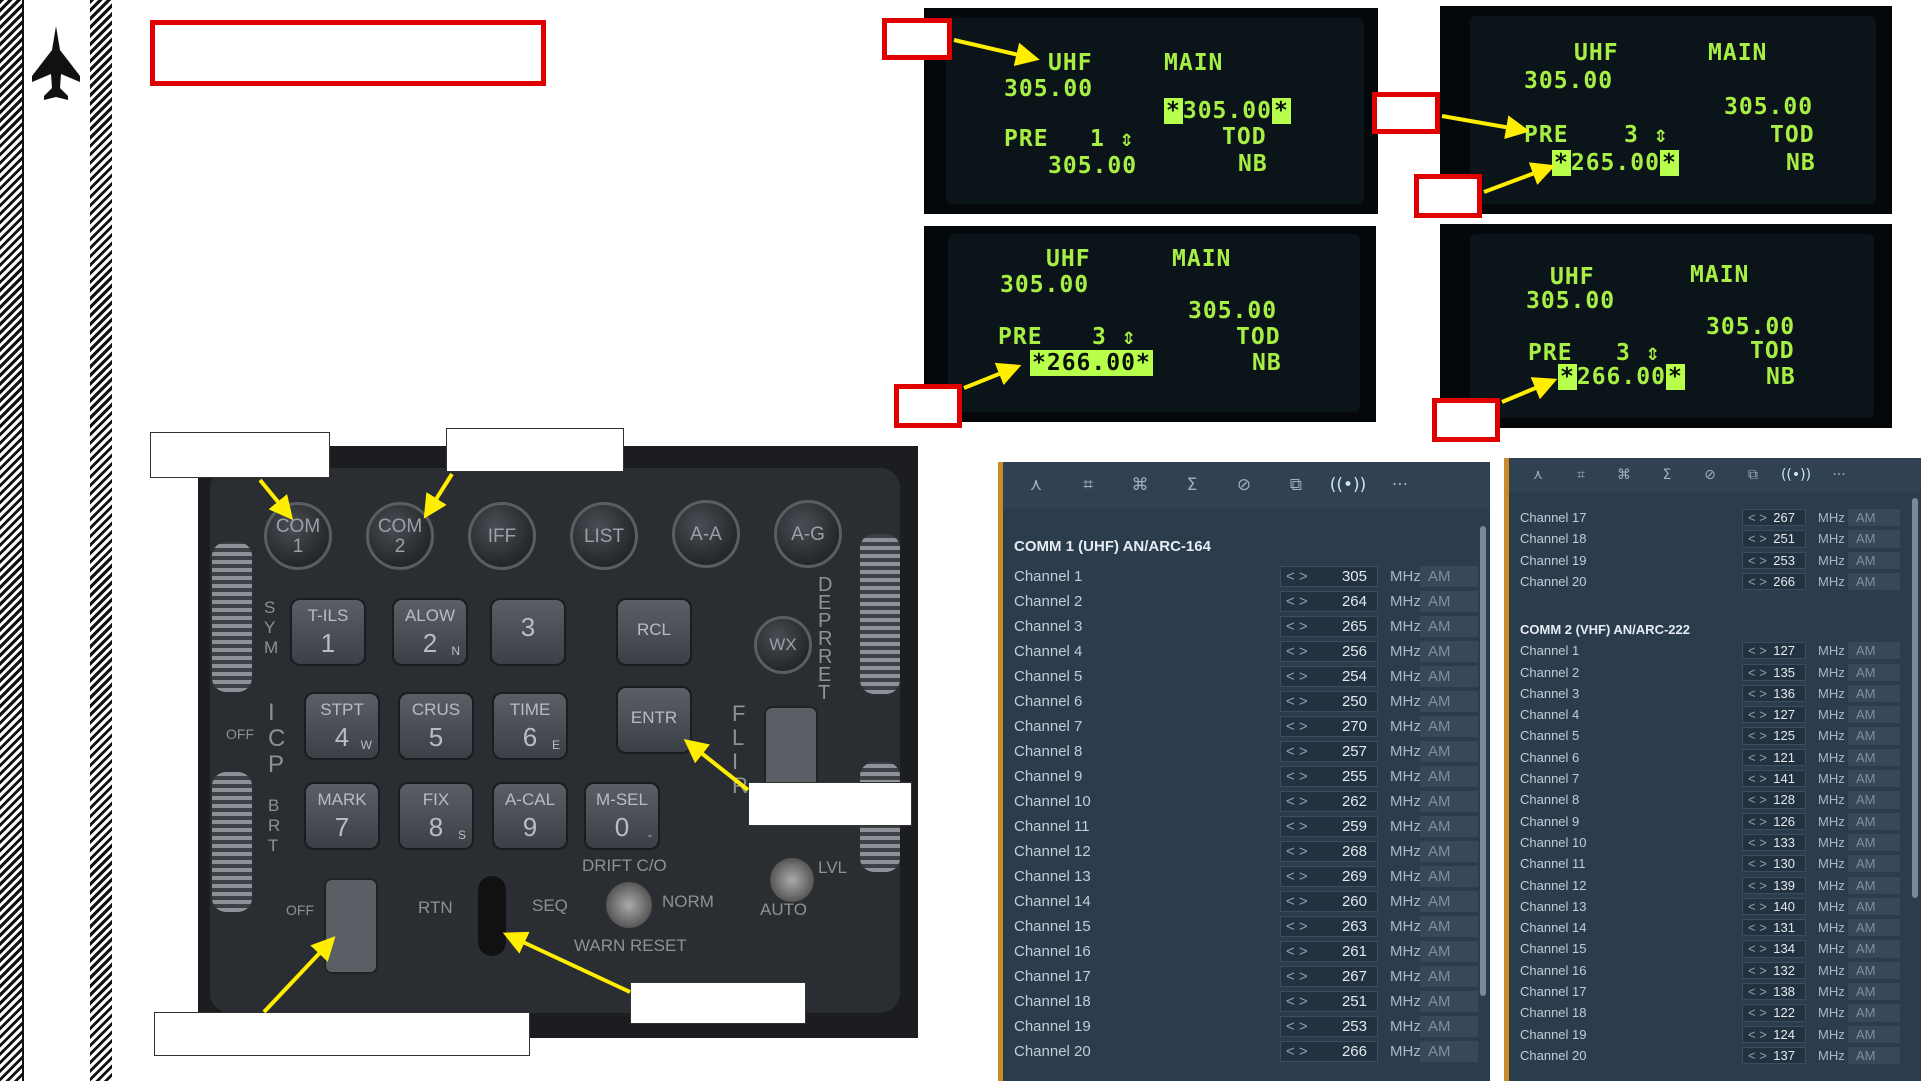 This screenshot has height=1081, width=1921. Describe the element at coordinates (1774, 1013) in the screenshot. I see `channel-frequency-stepper: < > 122` at that location.